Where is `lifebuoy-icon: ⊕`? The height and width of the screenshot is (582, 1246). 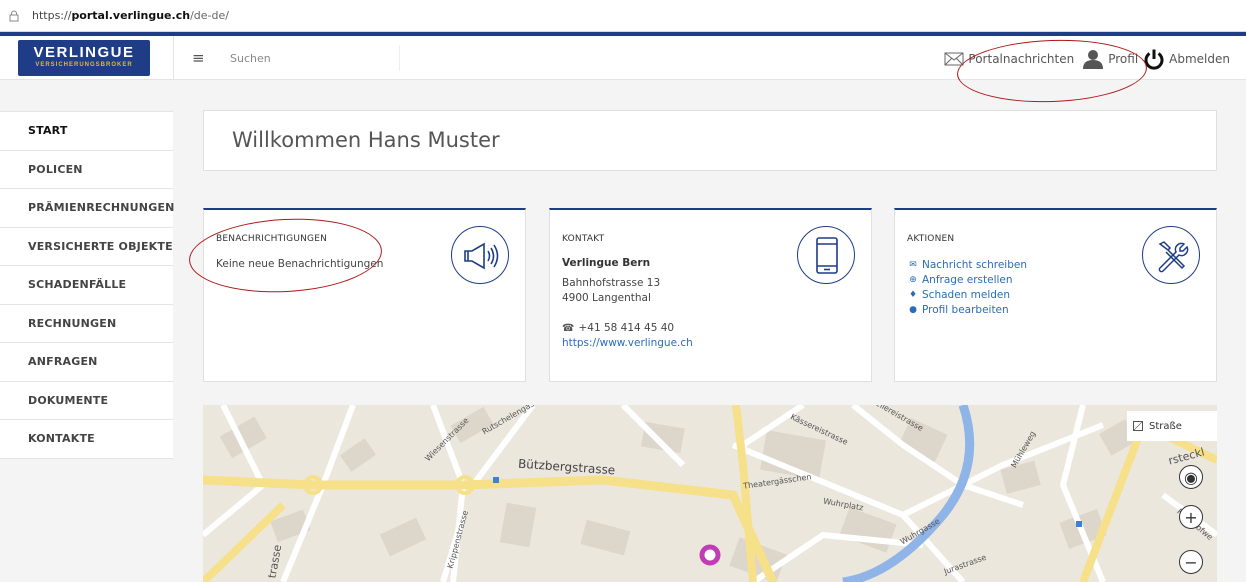
lifebuoy-icon: ⊕ is located at coordinates (913, 280).